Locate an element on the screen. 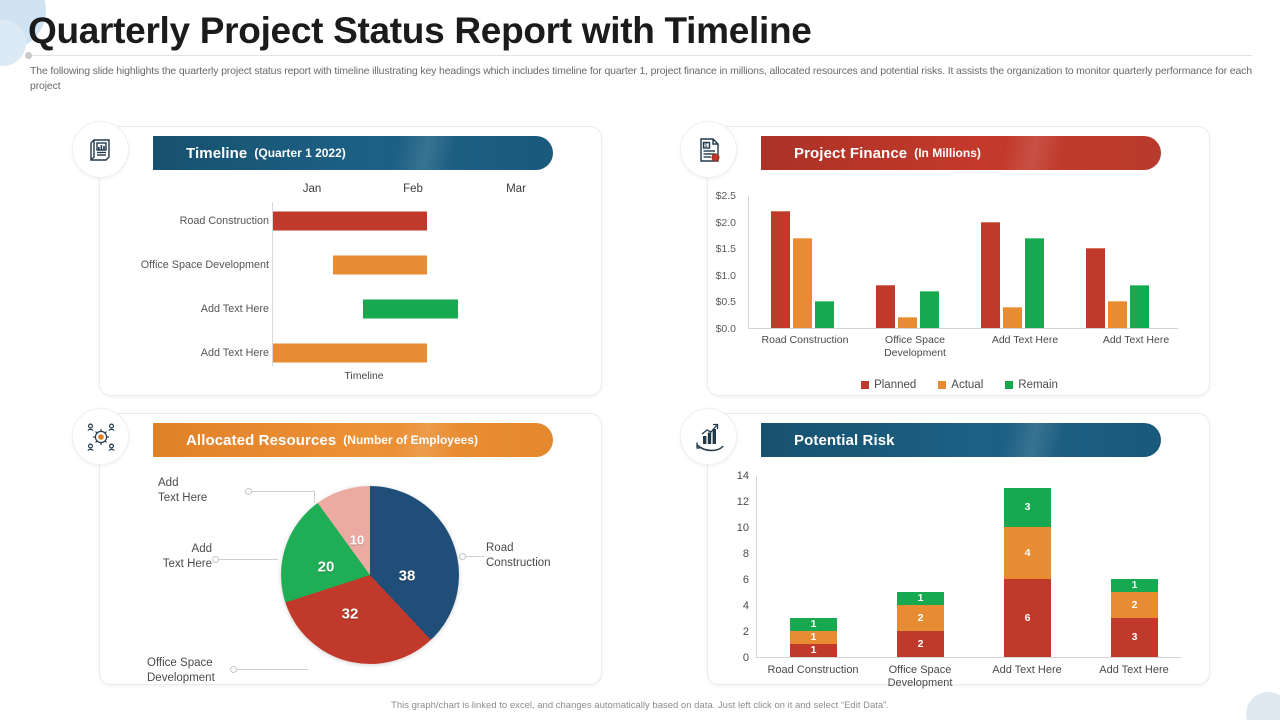  risk-seg-high-1: 1 is located at coordinates (813, 650).